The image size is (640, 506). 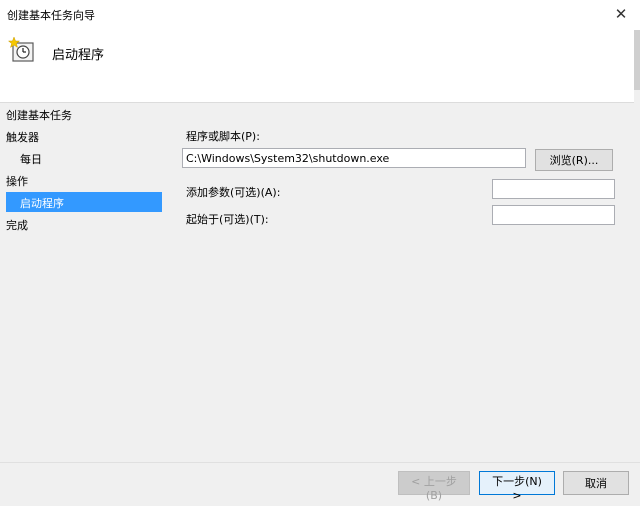 I want to click on close-icon: ✕, so click(x=621, y=14).